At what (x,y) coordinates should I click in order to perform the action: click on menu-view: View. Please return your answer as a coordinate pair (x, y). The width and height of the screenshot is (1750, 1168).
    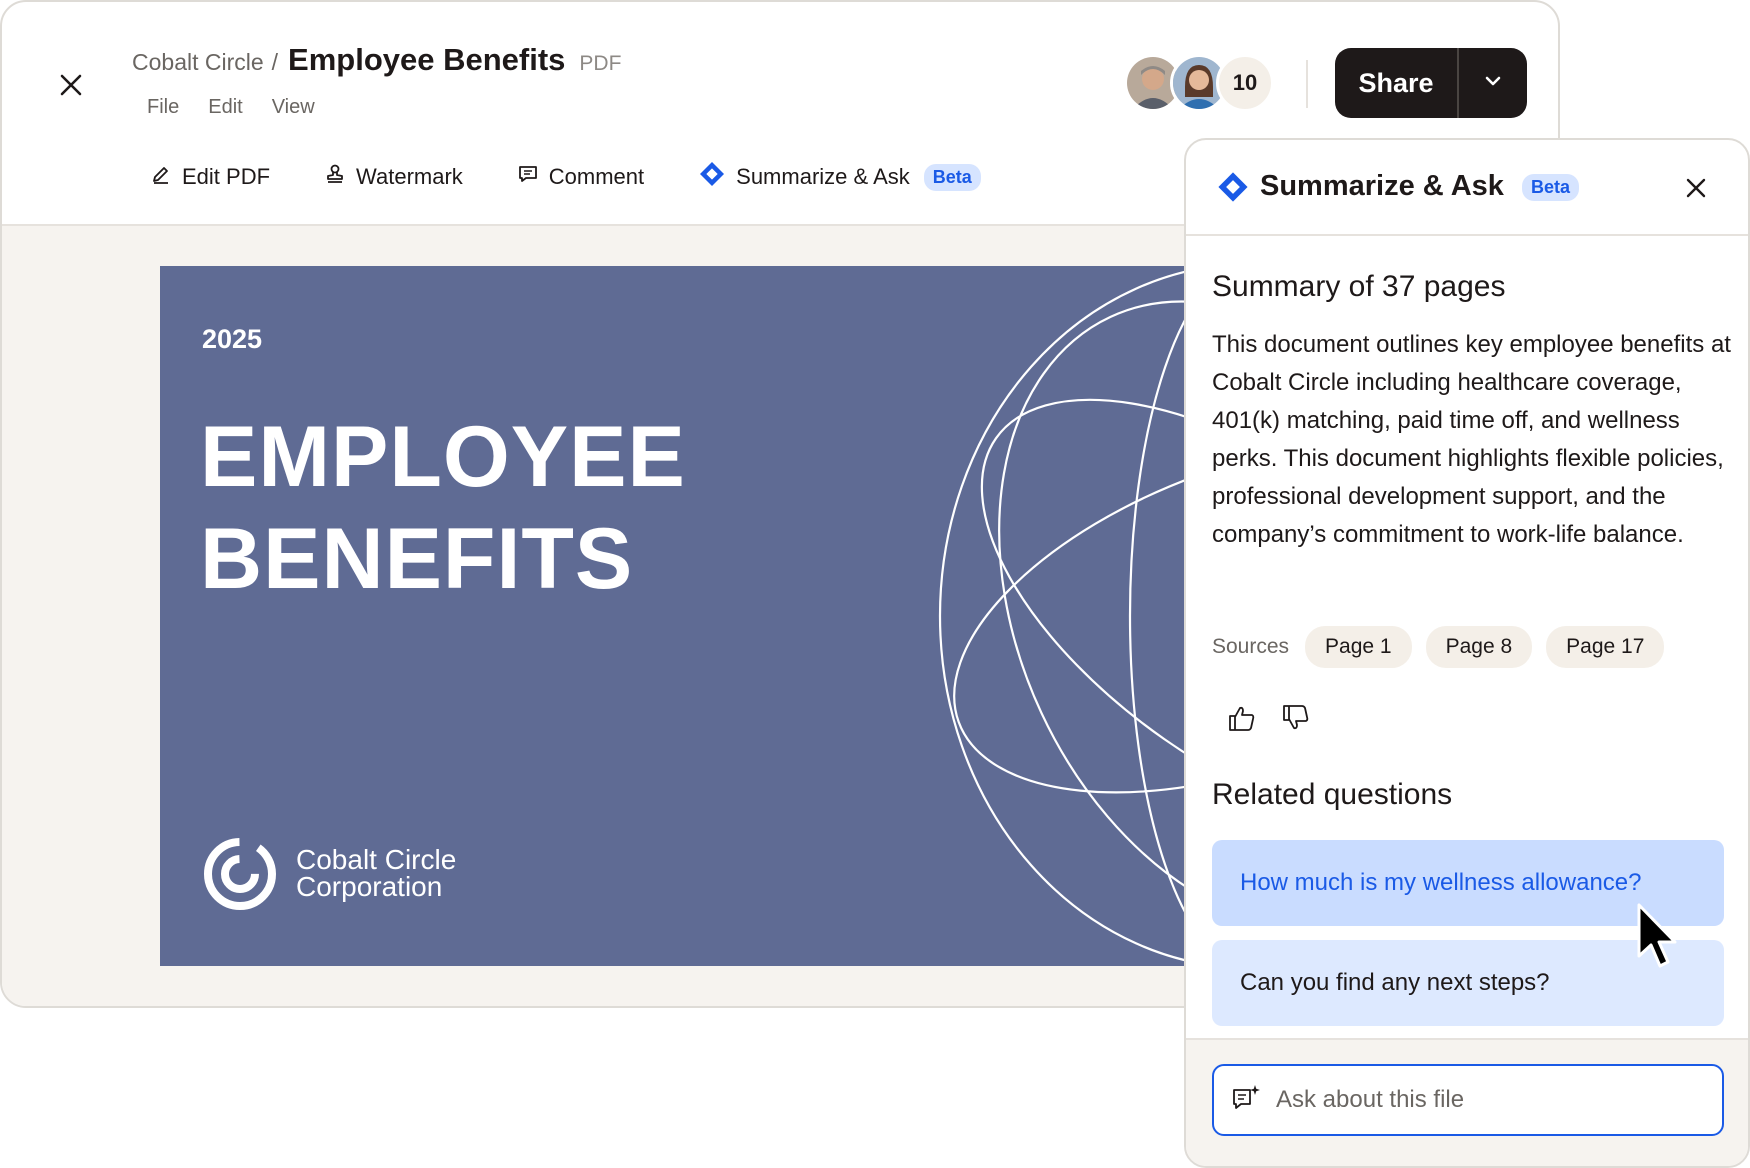
    Looking at the image, I should click on (293, 107).